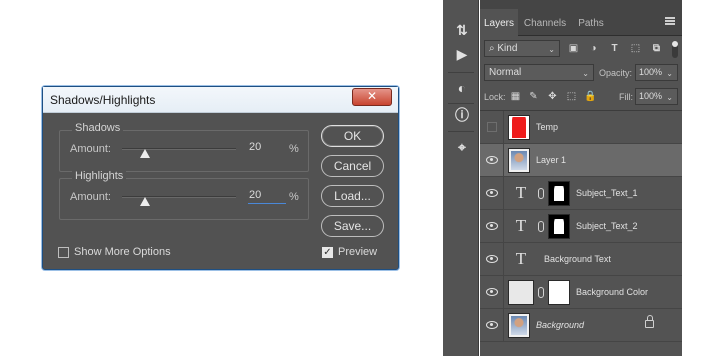 The height and width of the screenshot is (356, 725). Describe the element at coordinates (670, 21) in the screenshot. I see `panel-menu-icon` at that location.